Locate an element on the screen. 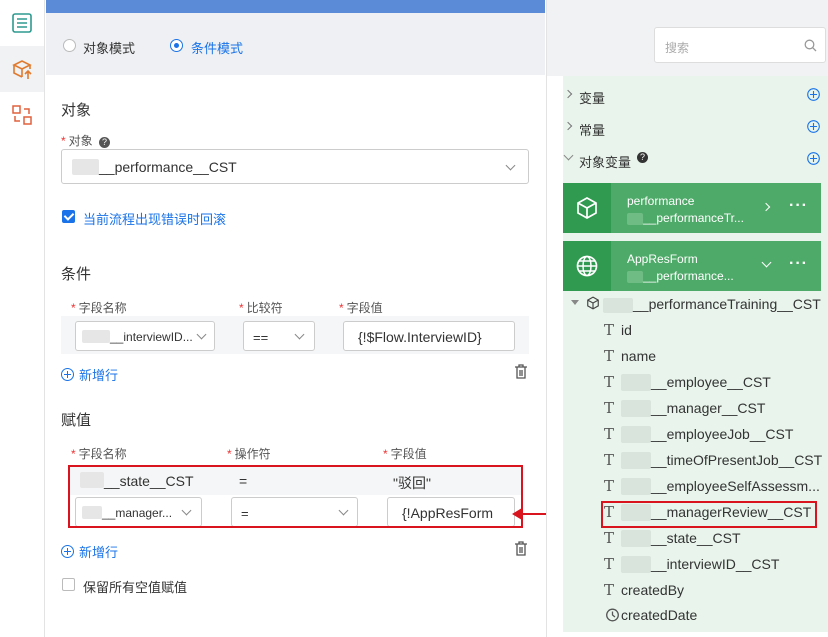 Image resolution: width=828 pixels, height=637 pixels. rail-object-button is located at coordinates (22, 69).